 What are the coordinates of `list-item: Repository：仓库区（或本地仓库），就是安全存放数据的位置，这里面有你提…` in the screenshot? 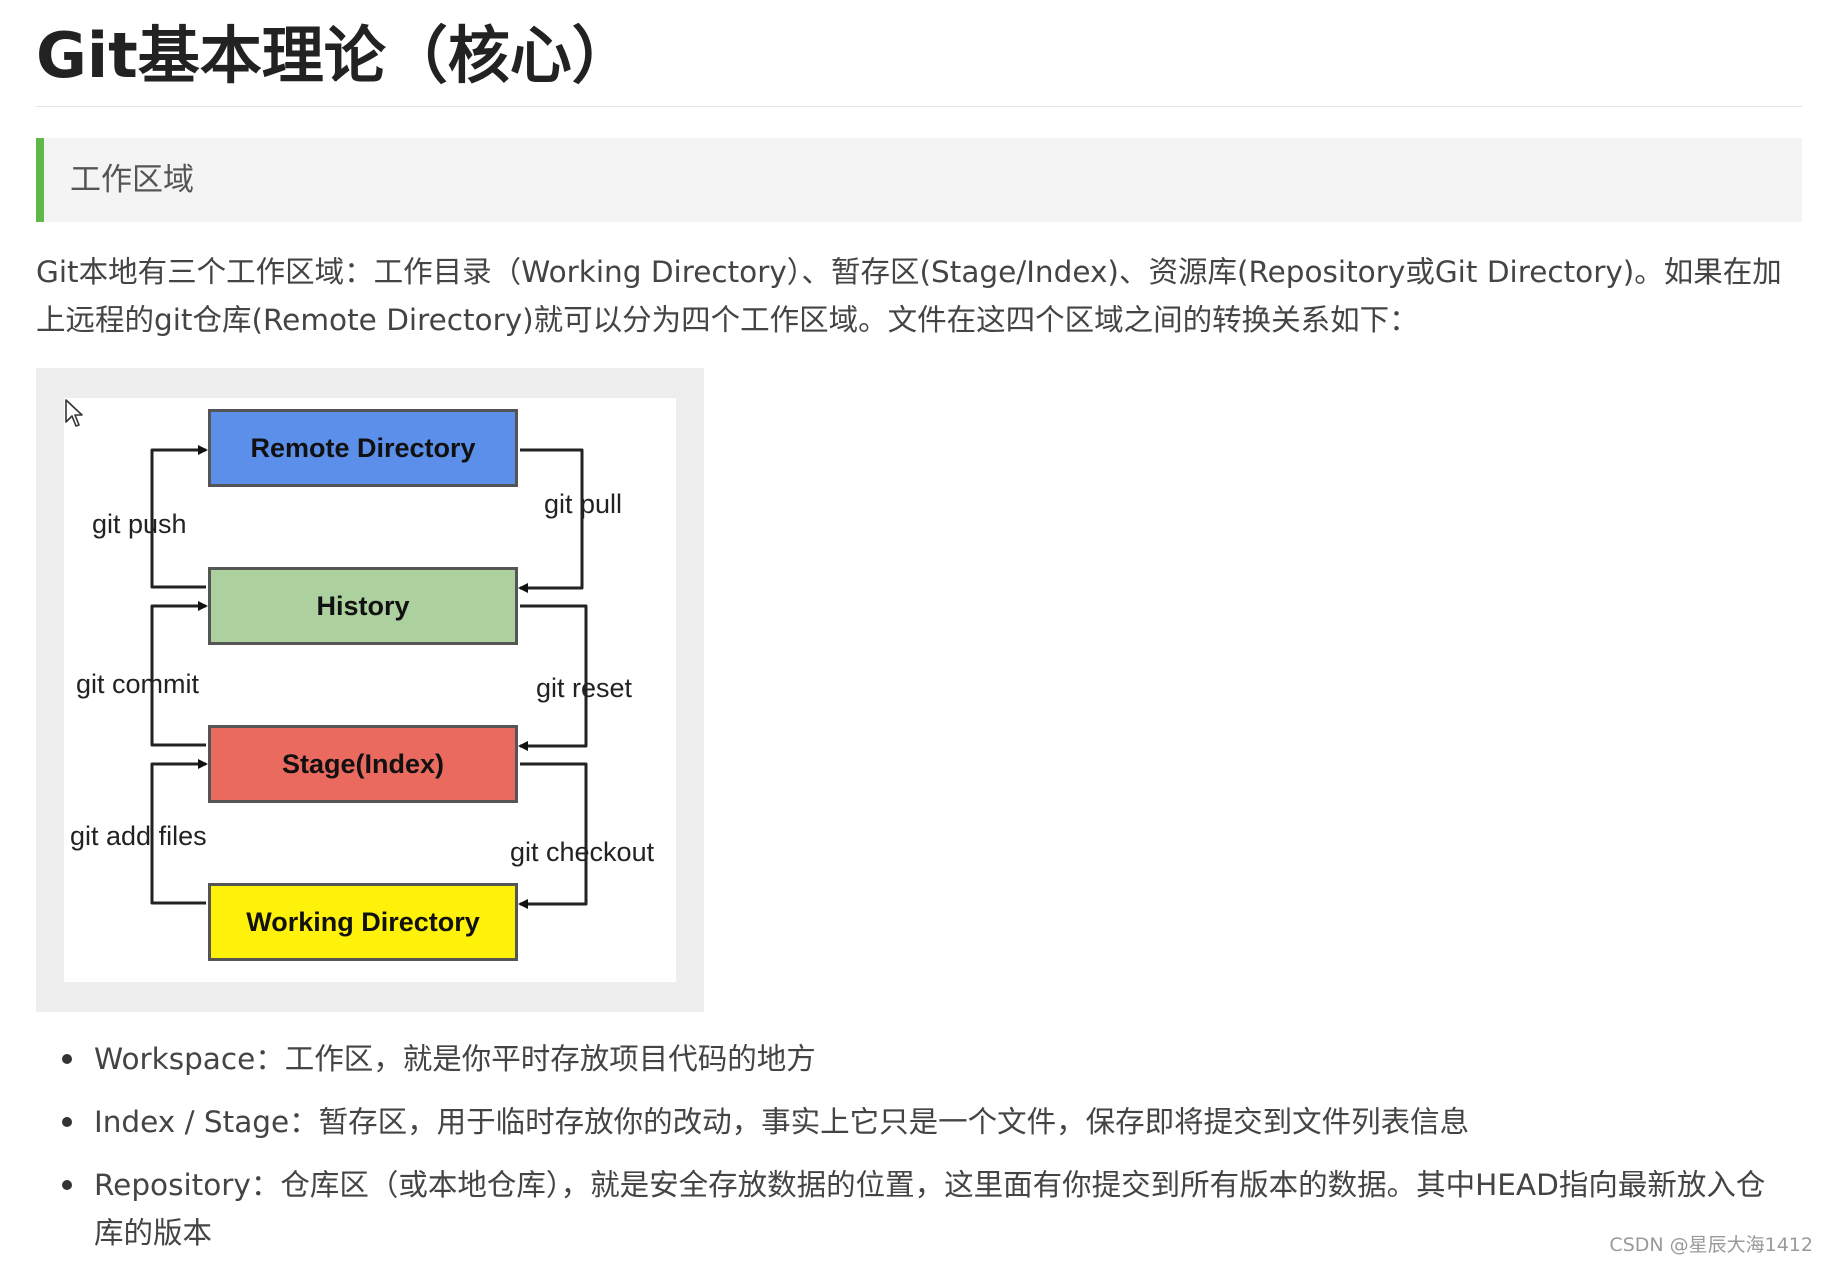 It's located at (916, 1209).